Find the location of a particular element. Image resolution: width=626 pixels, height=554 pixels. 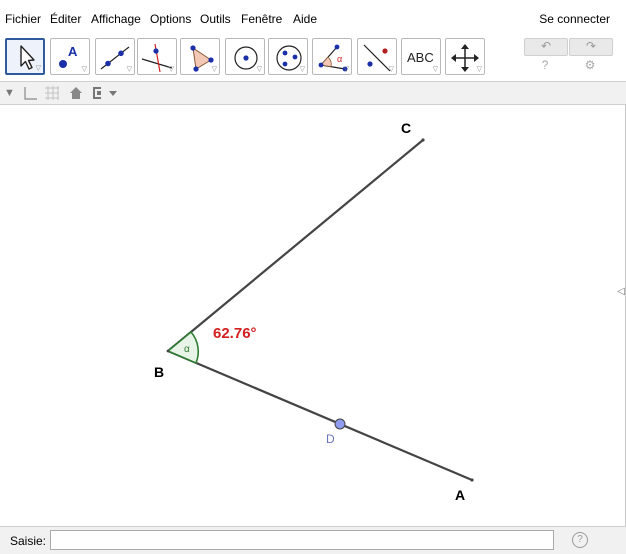

text-tool-label: ABC is located at coordinates (420, 57).